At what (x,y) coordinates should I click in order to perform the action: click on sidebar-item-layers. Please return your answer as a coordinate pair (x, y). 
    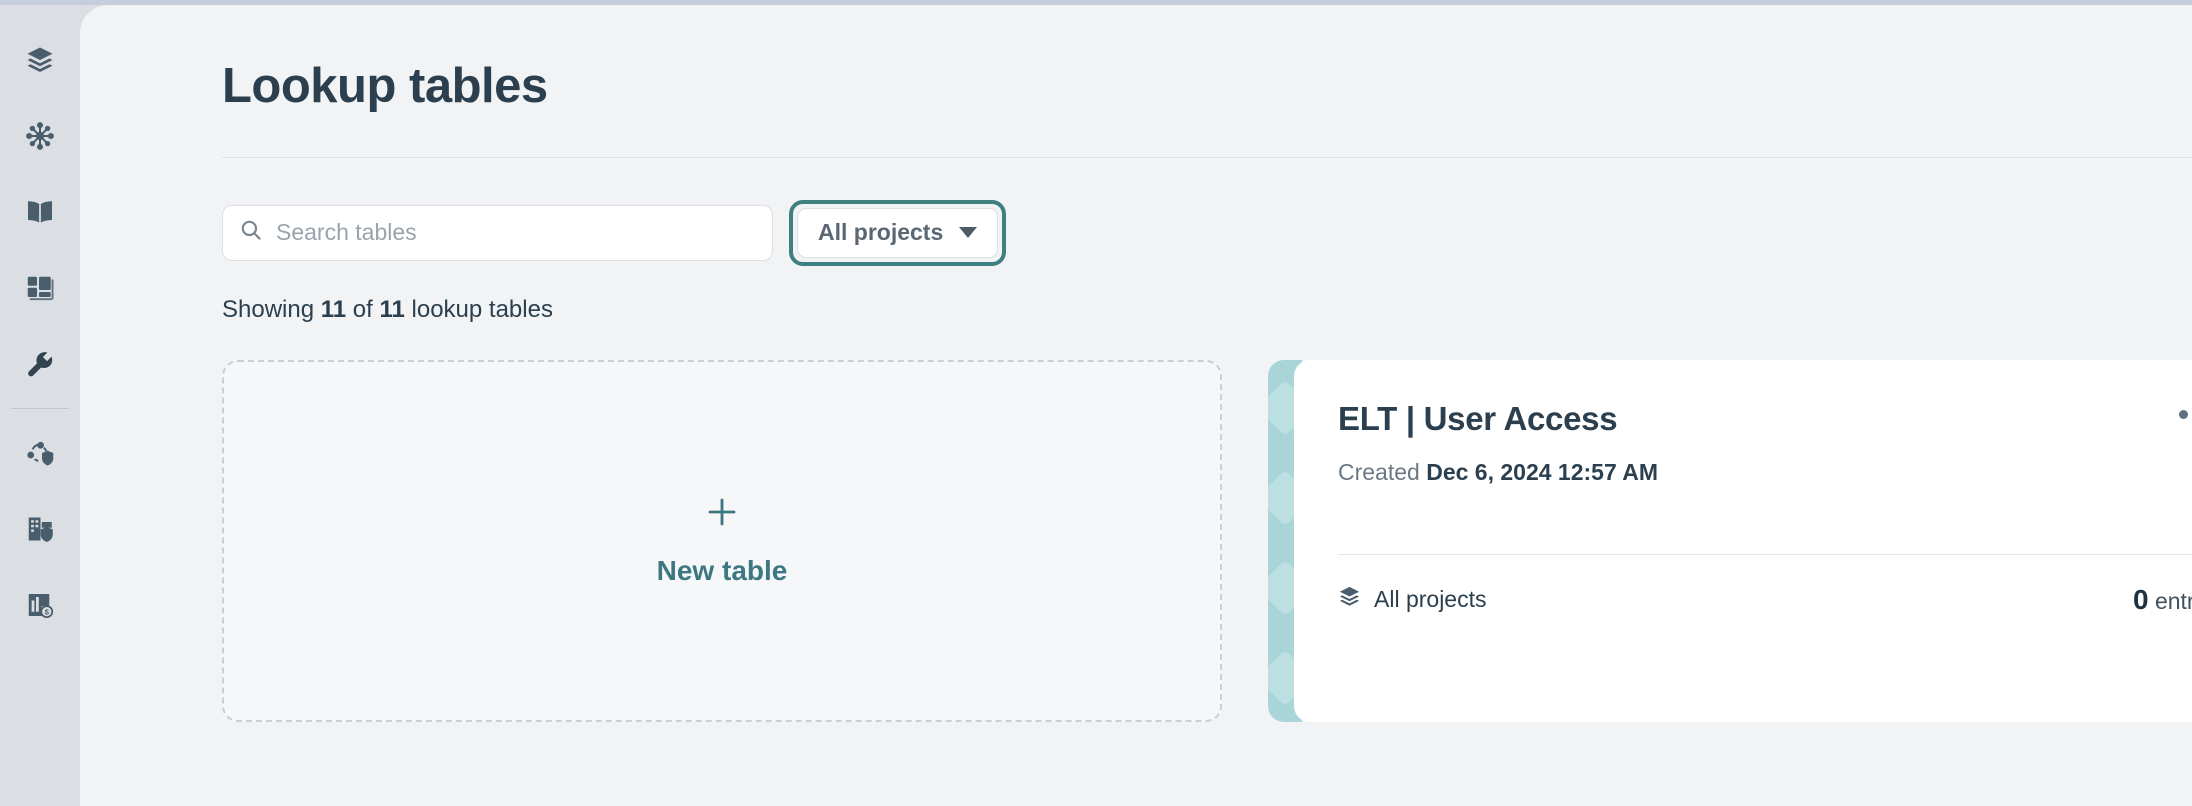
    Looking at the image, I should click on (40, 60).